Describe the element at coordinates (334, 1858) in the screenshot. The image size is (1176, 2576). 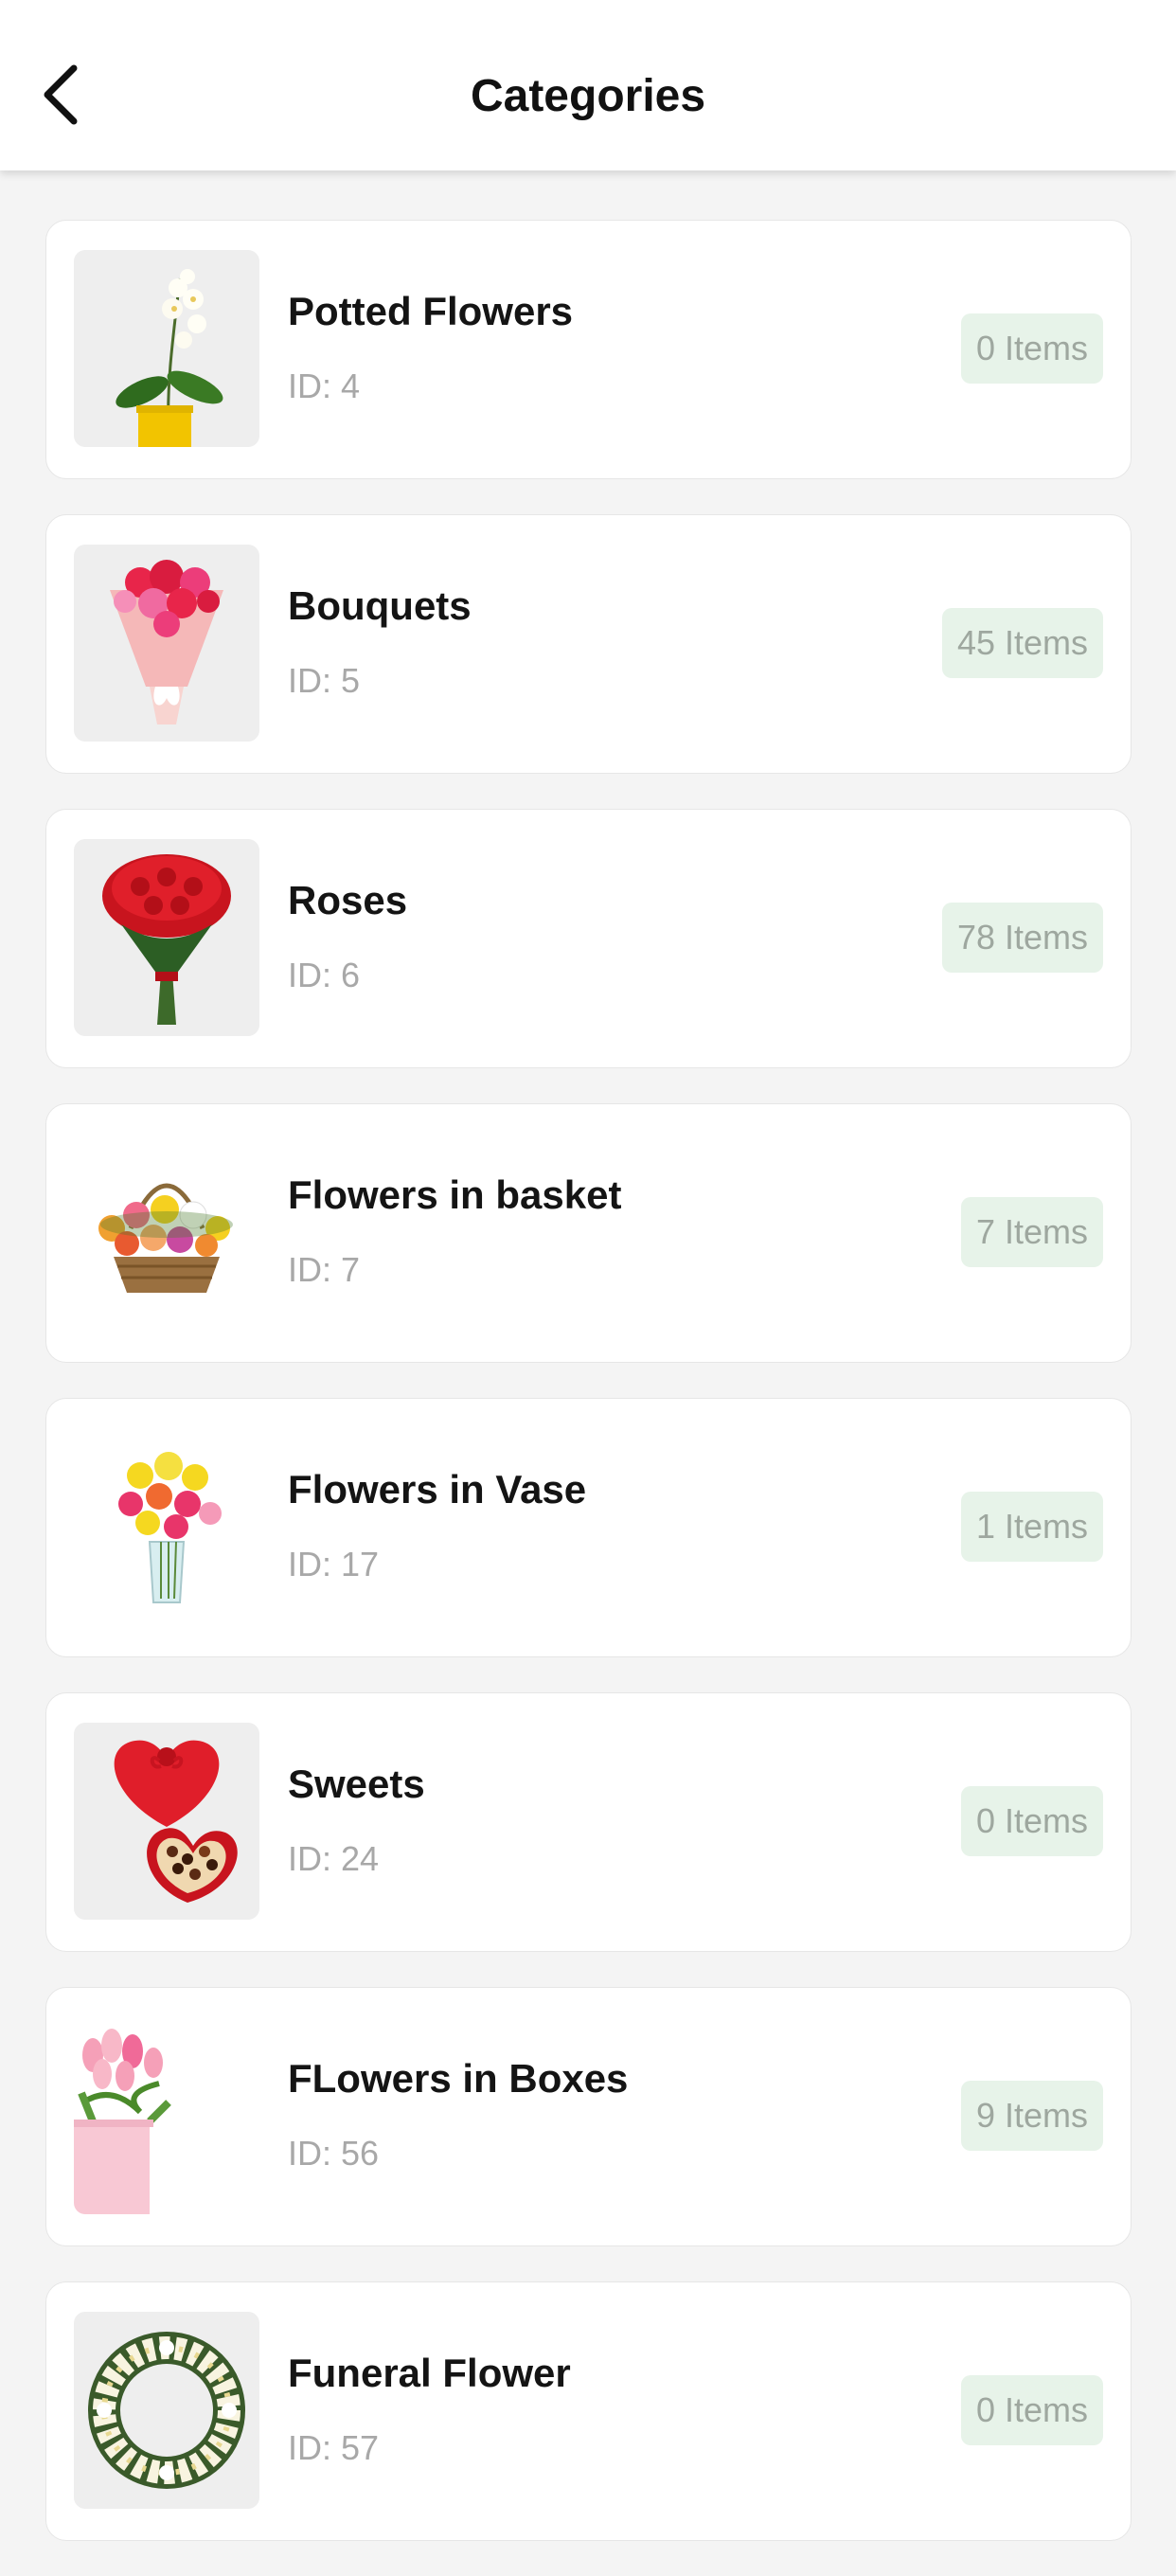
I see `category-id: ID: 24` at that location.